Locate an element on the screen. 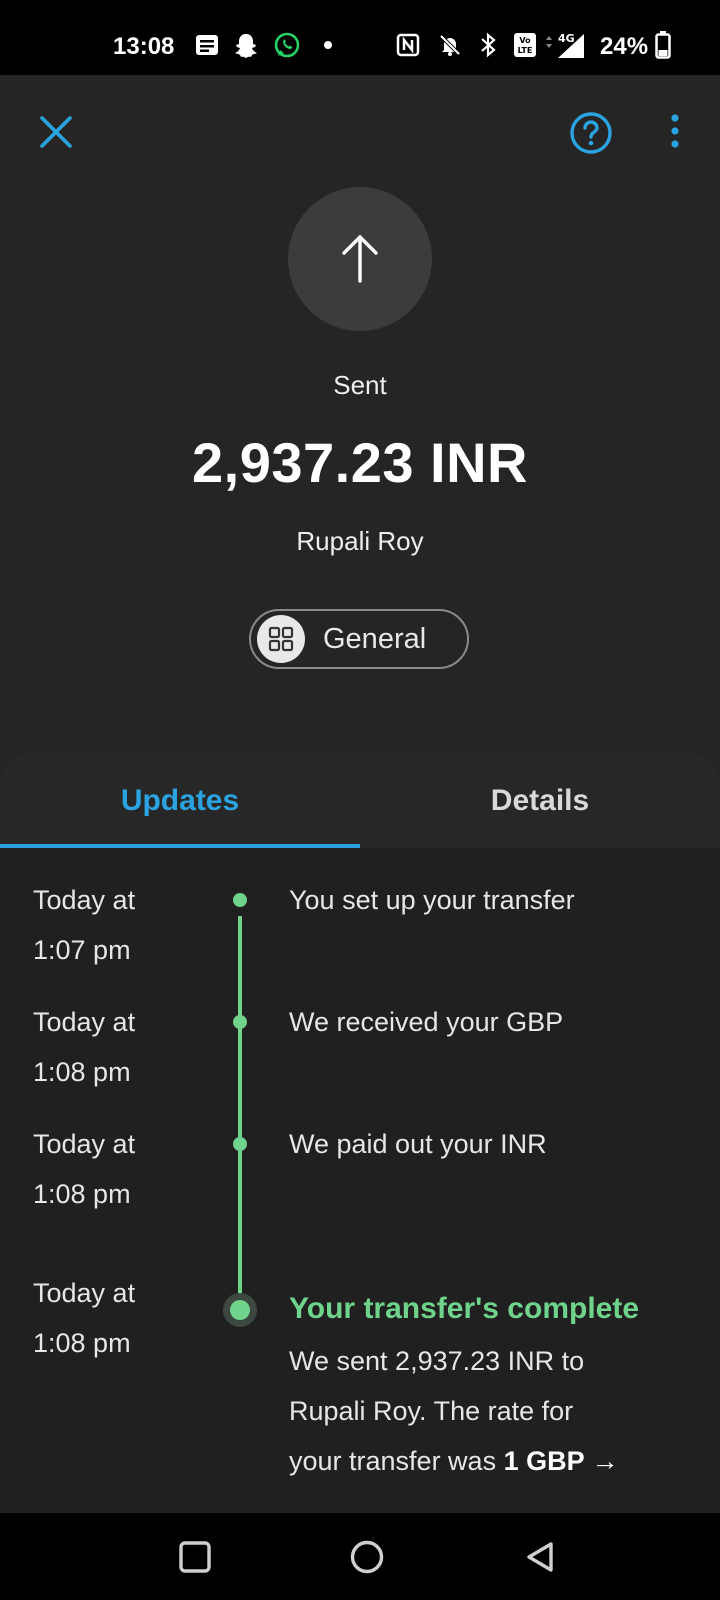 The width and height of the screenshot is (720, 1600). time-clock: 1:07 pm is located at coordinates (82, 950).